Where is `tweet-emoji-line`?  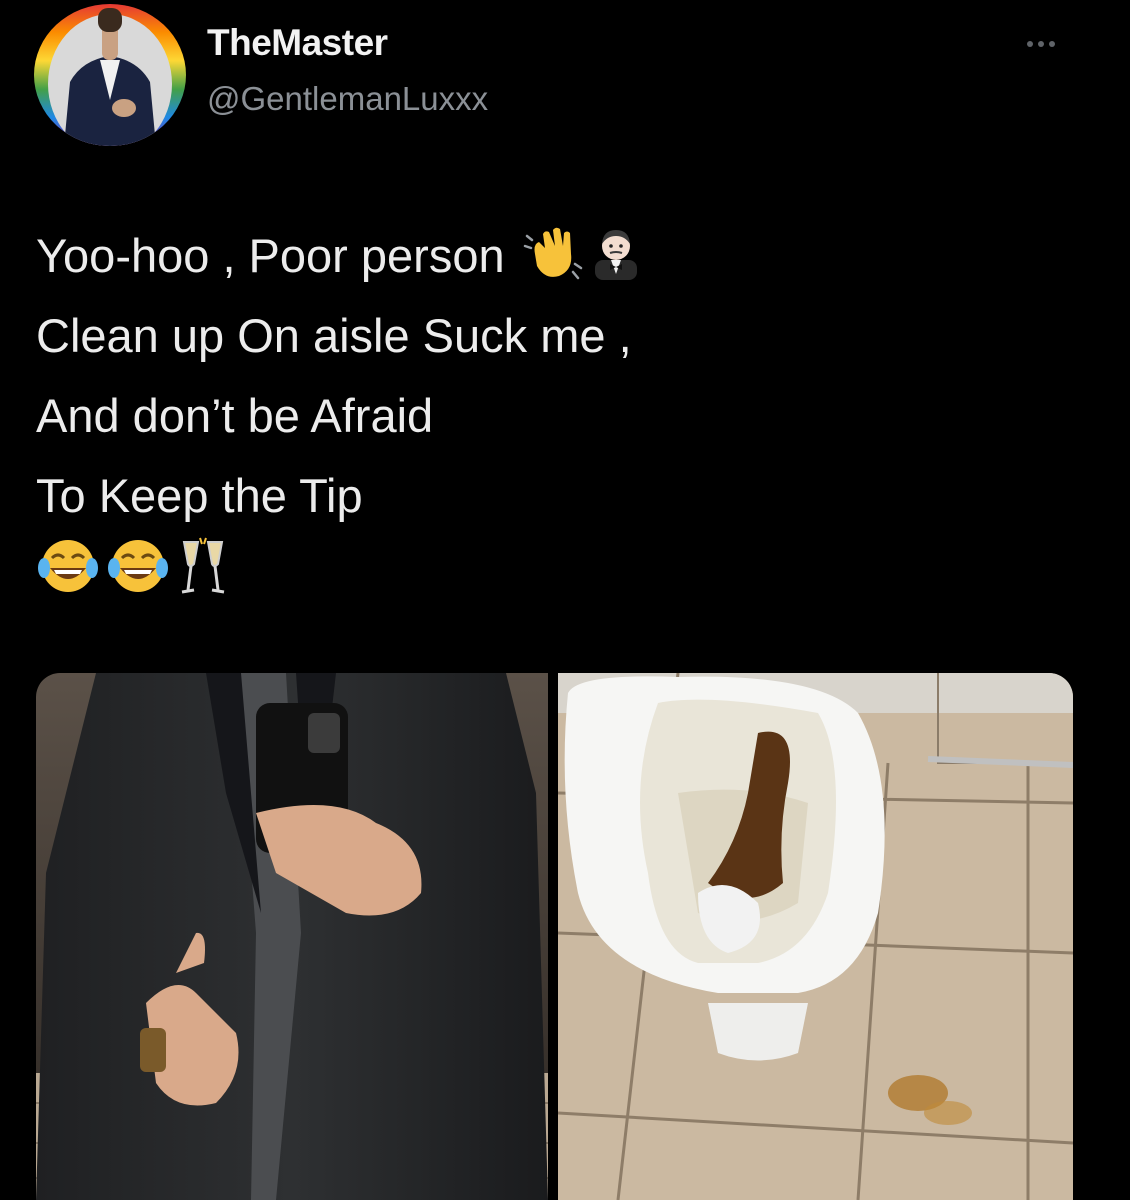
tweet-emoji-line is located at coordinates (136, 569).